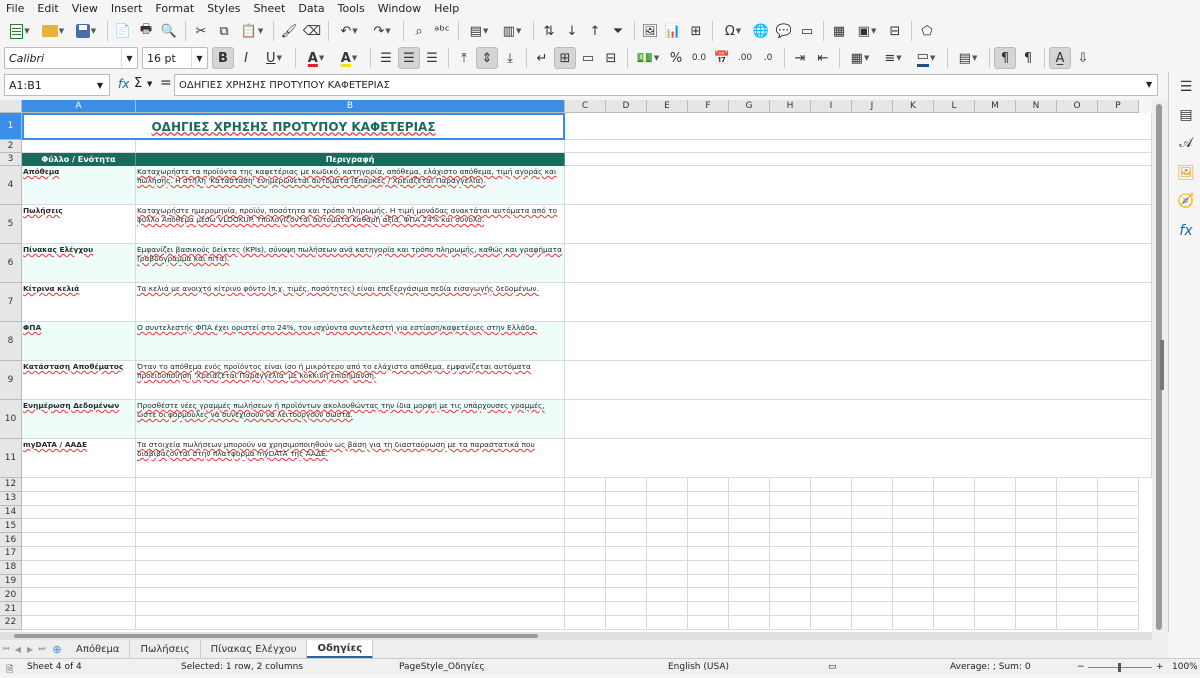 This screenshot has width=1200, height=678. I want to click on status-page-style: PageStyle_Οδηγίες, so click(442, 667).